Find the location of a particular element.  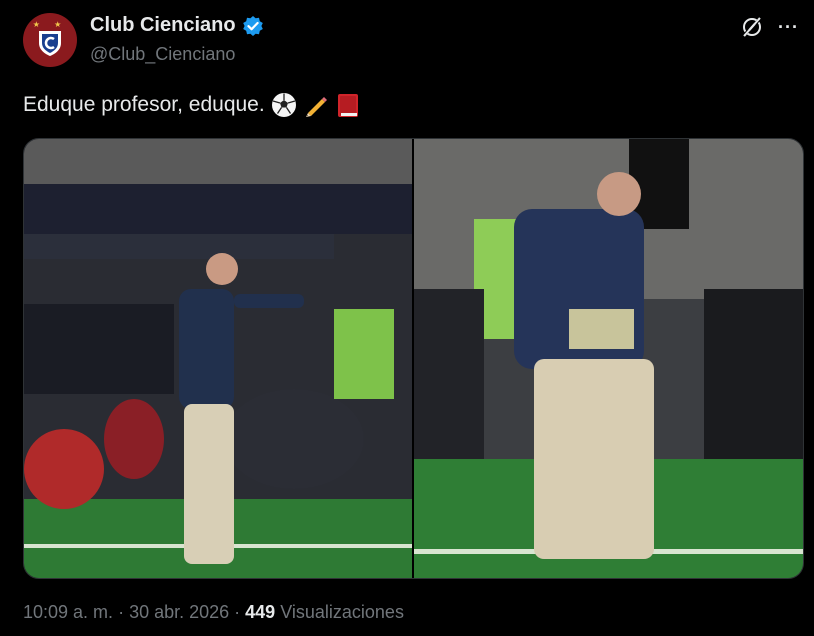

more-options-icon: ··· is located at coordinates (789, 27).